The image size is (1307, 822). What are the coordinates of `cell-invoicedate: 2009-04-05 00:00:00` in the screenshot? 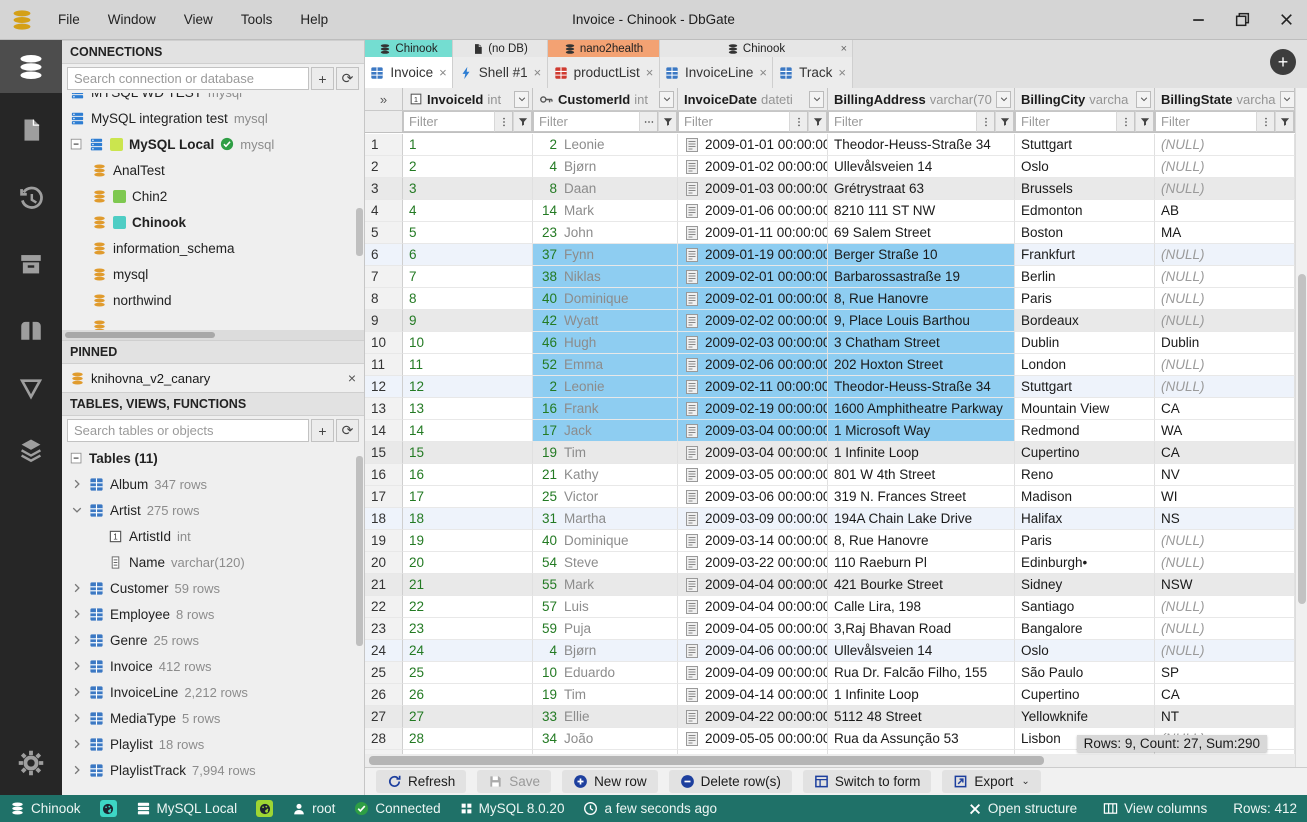 It's located at (753, 629).